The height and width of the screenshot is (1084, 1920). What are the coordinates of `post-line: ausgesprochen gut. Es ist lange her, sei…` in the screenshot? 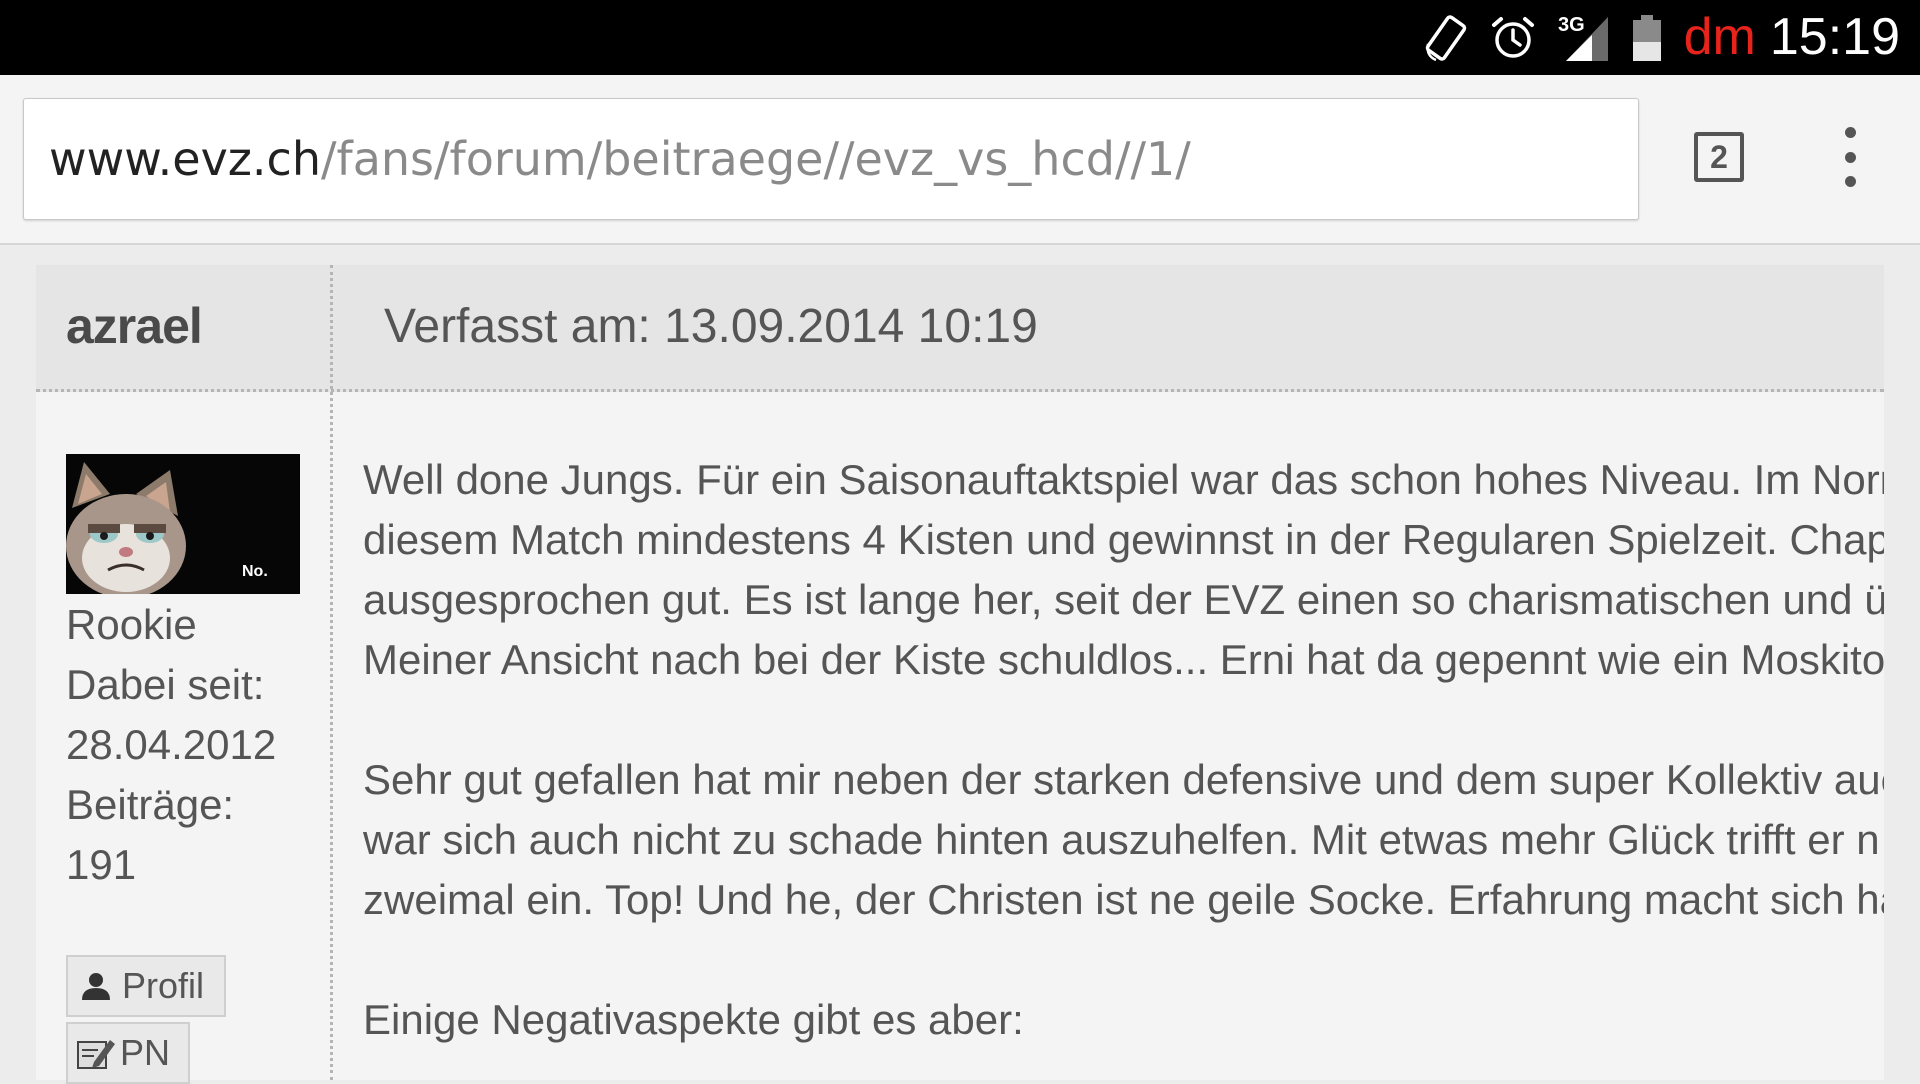 It's located at (1123, 599).